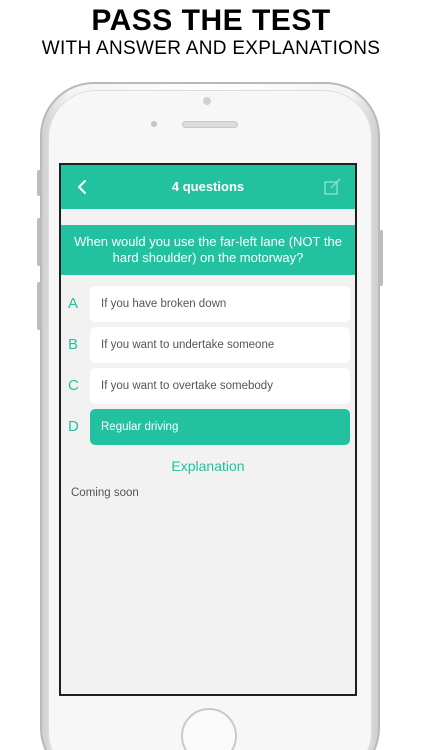 This screenshot has height=750, width=422. I want to click on proximity-sensor, so click(154, 124).